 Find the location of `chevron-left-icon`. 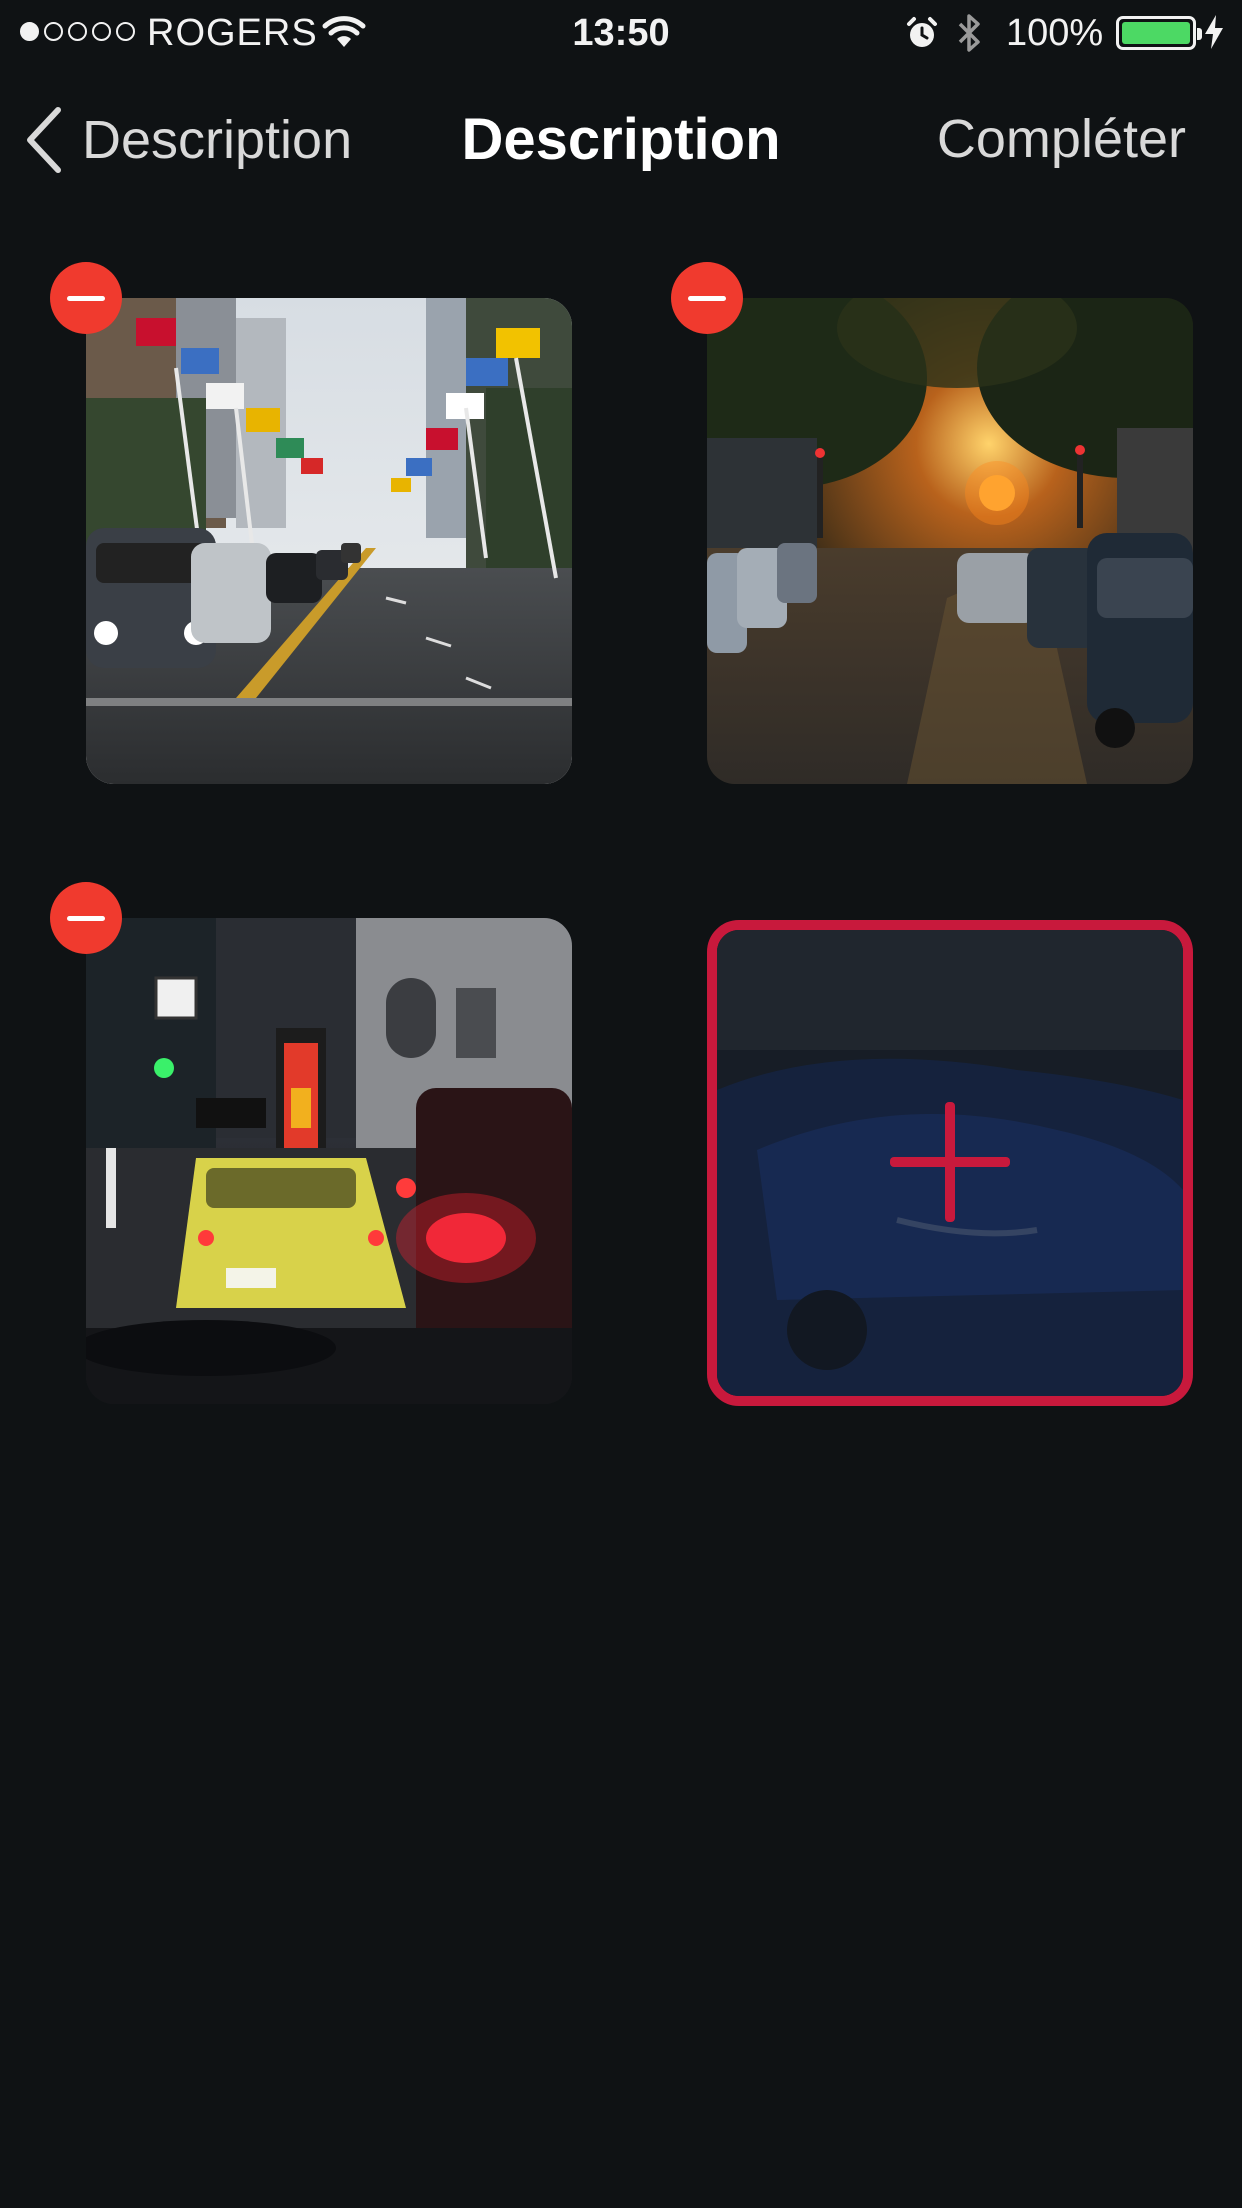

chevron-left-icon is located at coordinates (44, 140).